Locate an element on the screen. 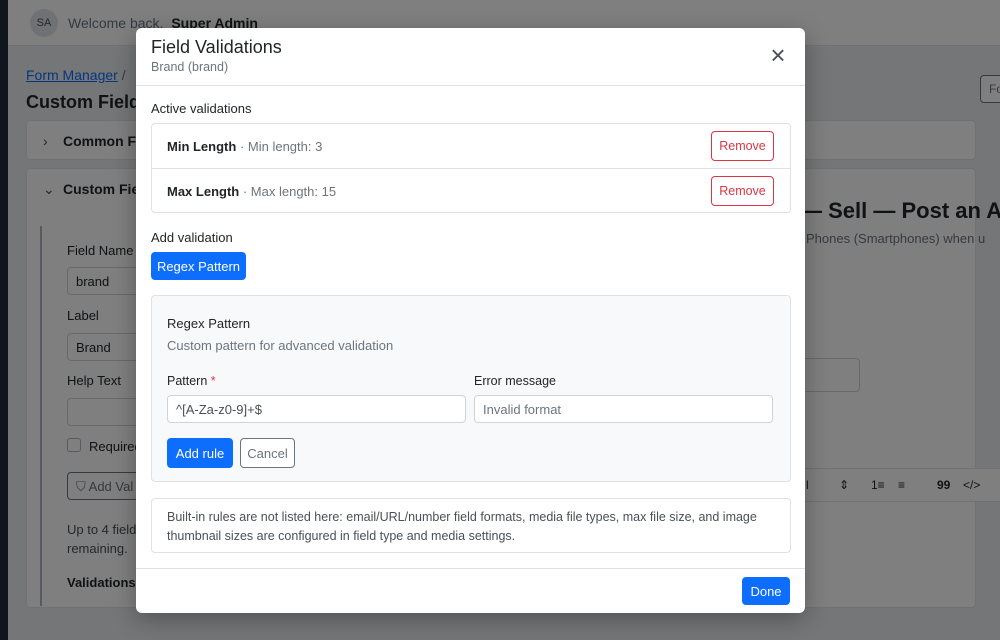  pattern-input is located at coordinates (316, 409).